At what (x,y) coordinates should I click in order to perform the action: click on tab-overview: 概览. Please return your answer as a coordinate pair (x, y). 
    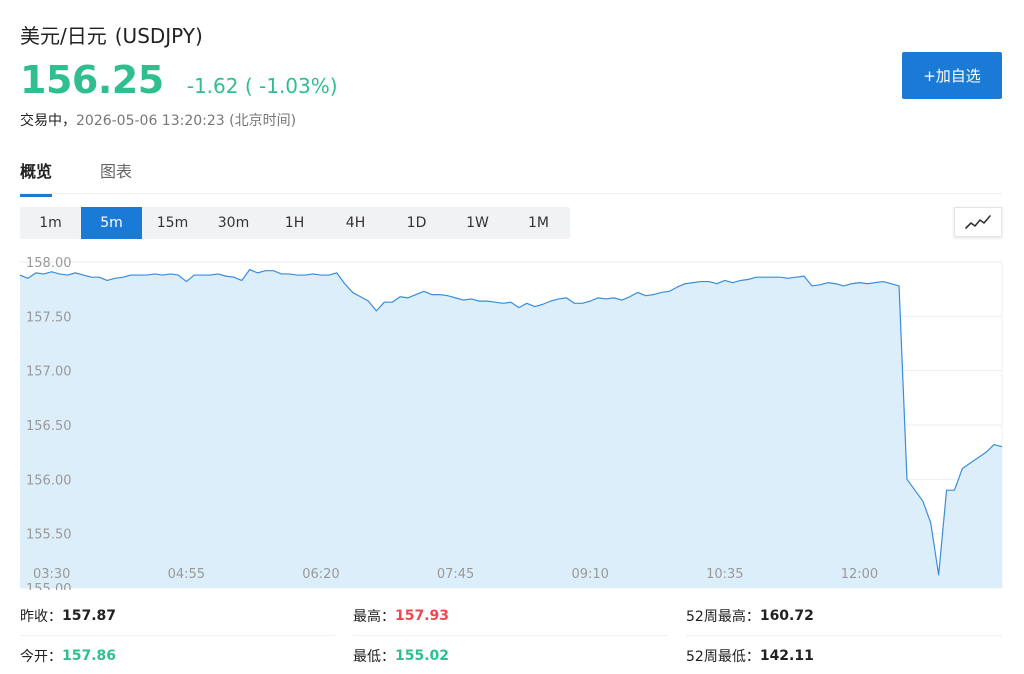
    Looking at the image, I should click on (36, 177).